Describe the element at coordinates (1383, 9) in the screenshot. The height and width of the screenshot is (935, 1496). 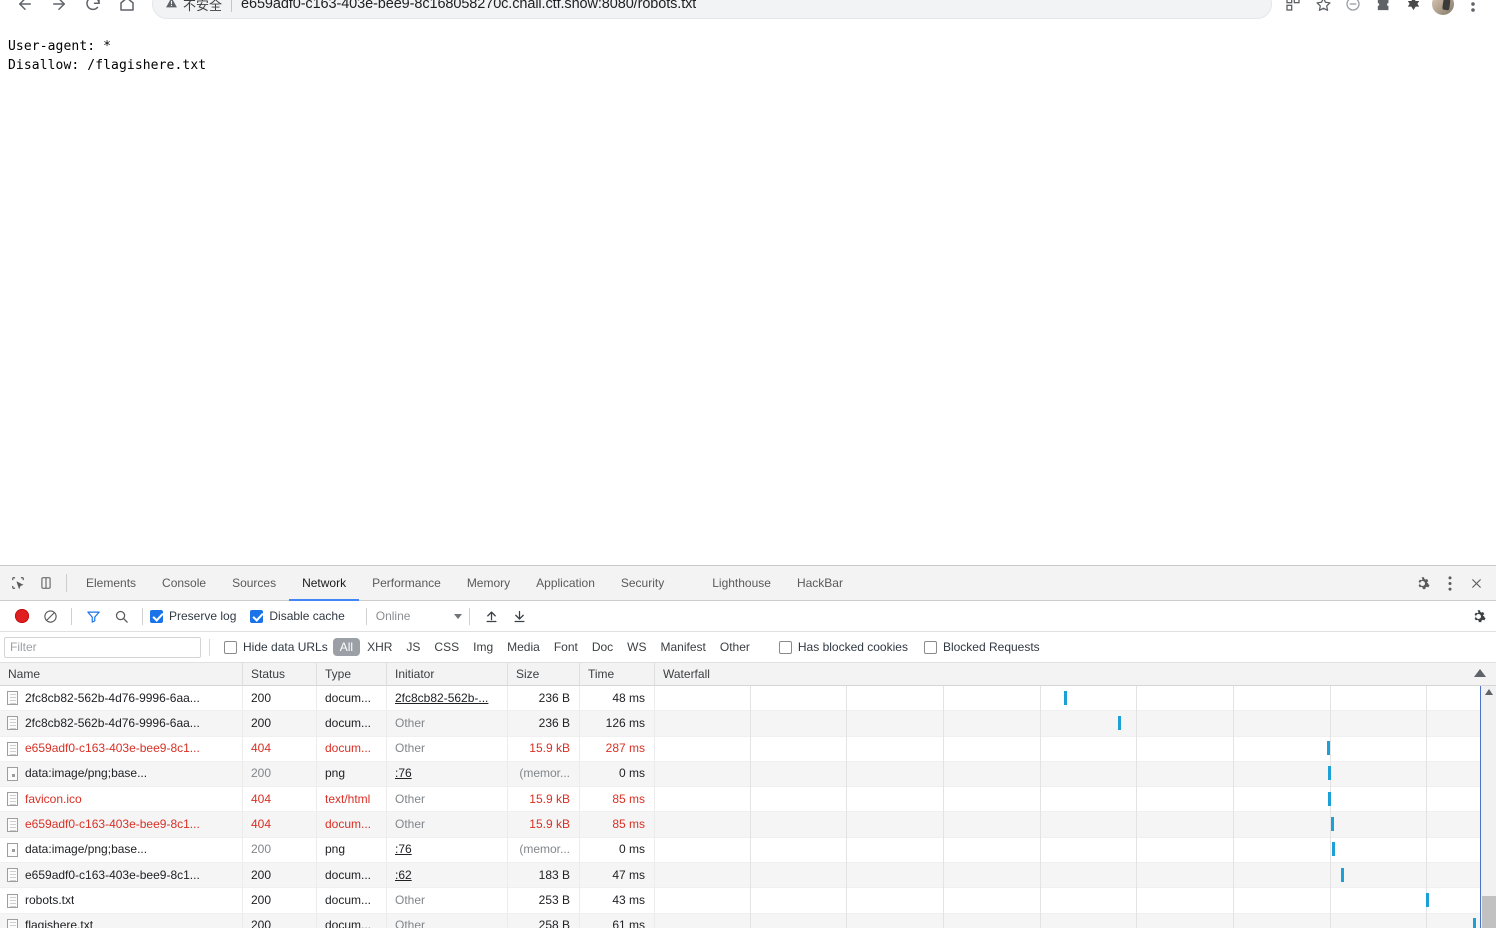
I see `extension-puzzle-icon` at that location.